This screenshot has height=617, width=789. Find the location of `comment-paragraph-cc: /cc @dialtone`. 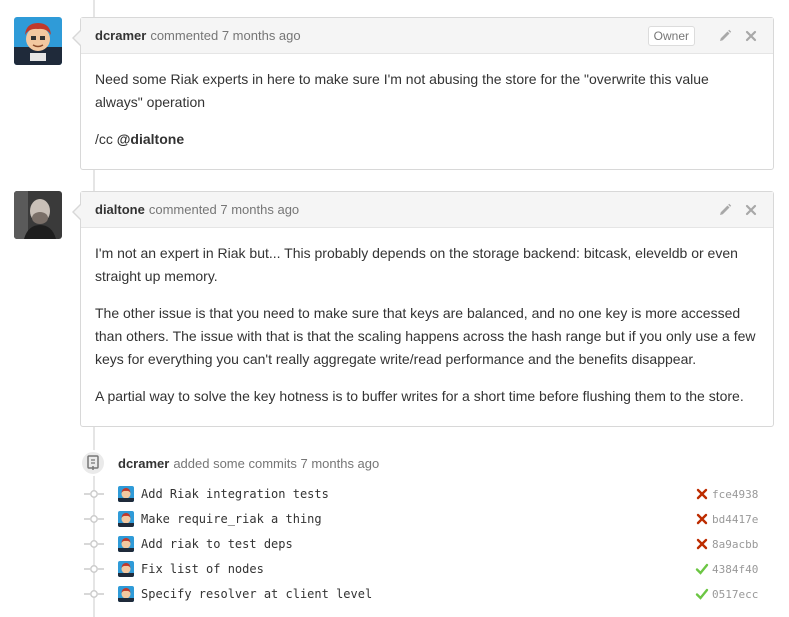

comment-paragraph-cc: /cc @dialtone is located at coordinates (427, 139).